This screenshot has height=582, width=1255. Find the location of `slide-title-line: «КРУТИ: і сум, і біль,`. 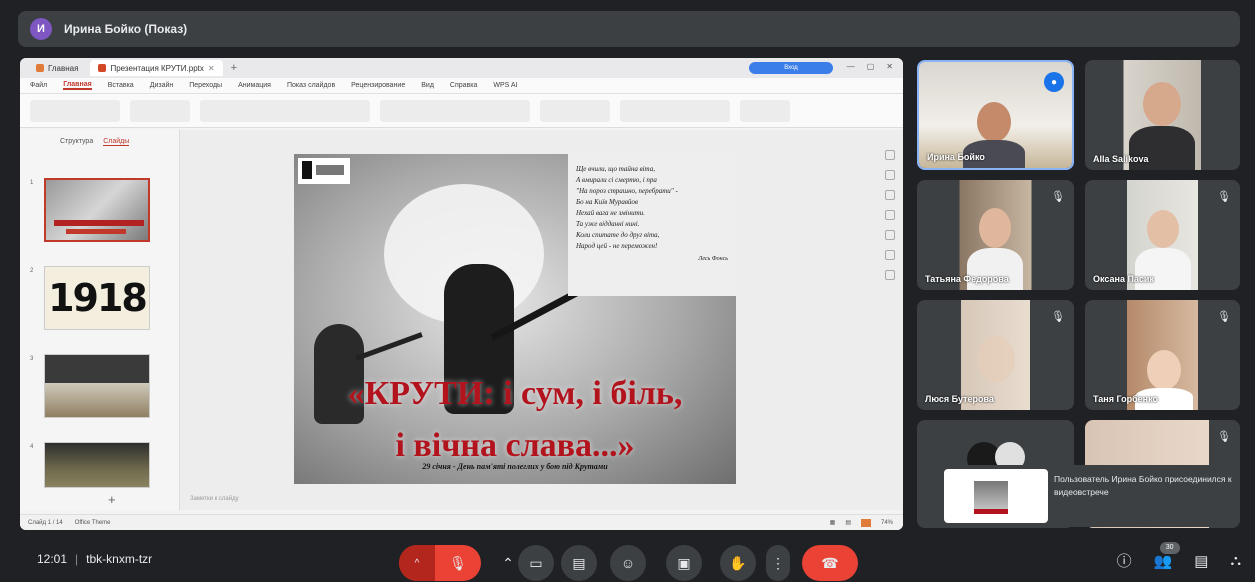

slide-title-line: «КРУТИ: і сум, і біль, is located at coordinates (515, 393).